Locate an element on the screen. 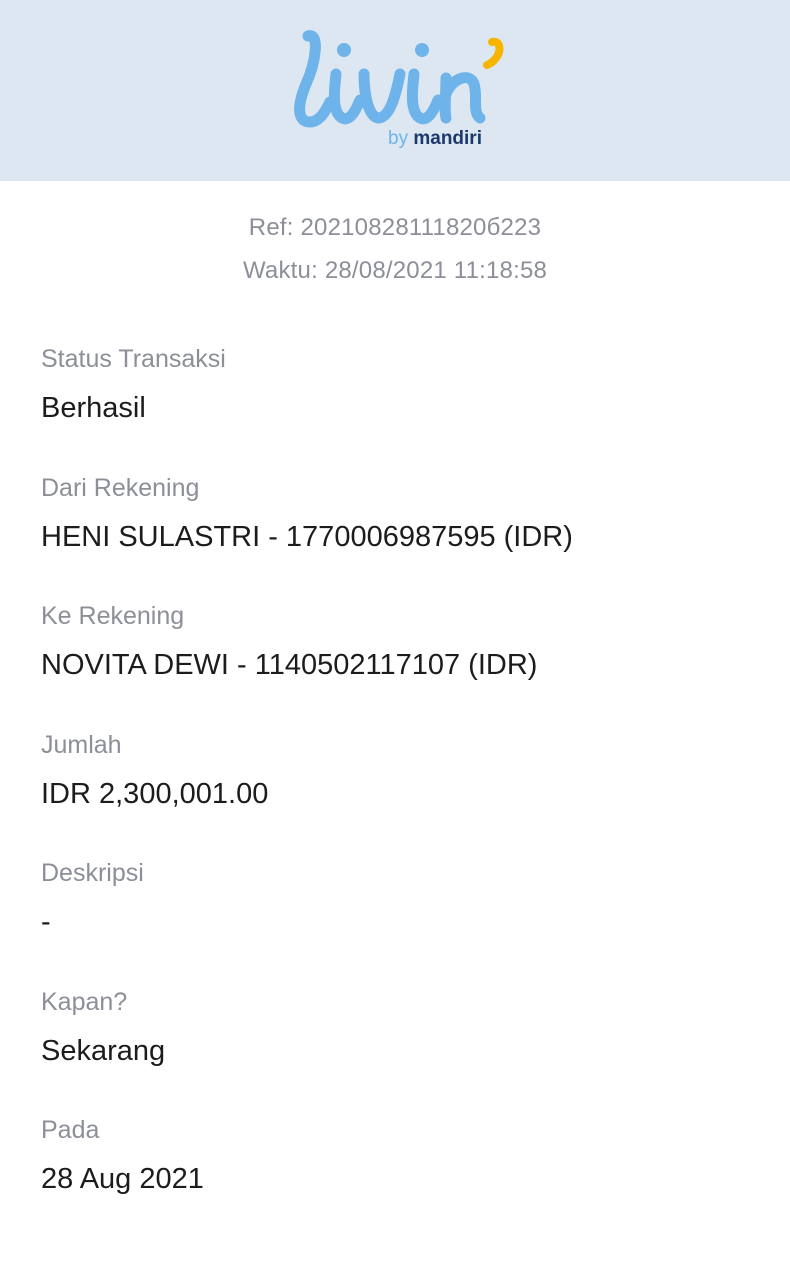 This screenshot has width=790, height=1280. field-label: Dari Rekening is located at coordinates (120, 488).